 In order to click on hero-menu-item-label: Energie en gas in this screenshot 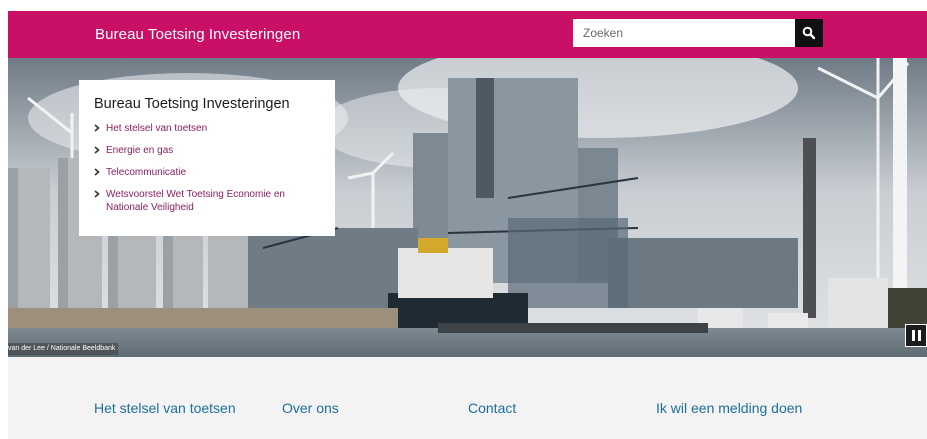, I will do `click(140, 150)`.